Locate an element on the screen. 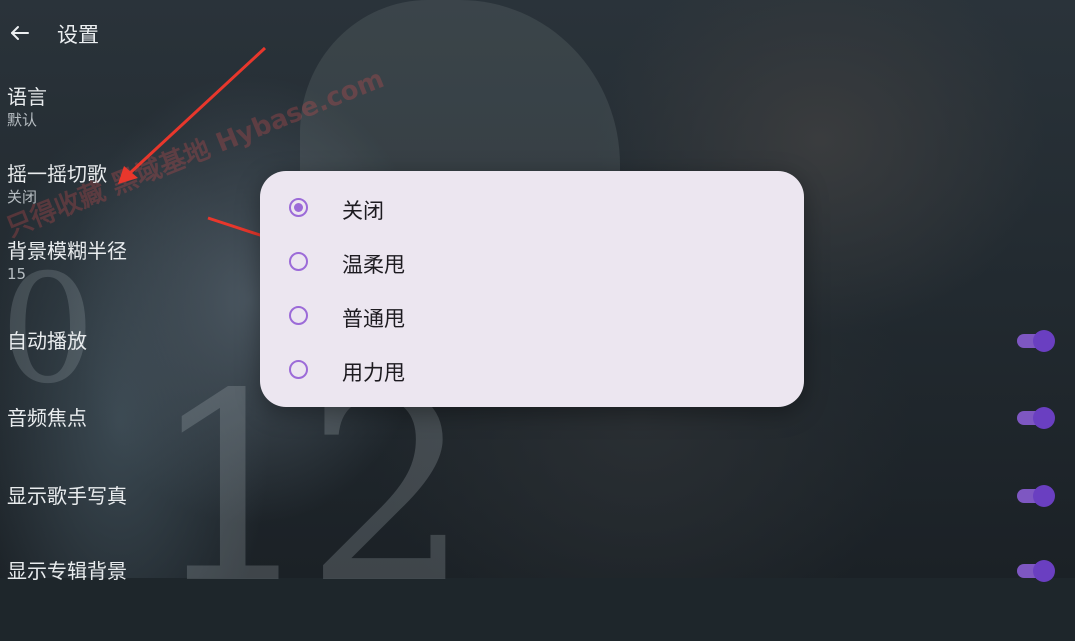 This screenshot has width=1075, height=641. option-label: 关闭 is located at coordinates (363, 211).